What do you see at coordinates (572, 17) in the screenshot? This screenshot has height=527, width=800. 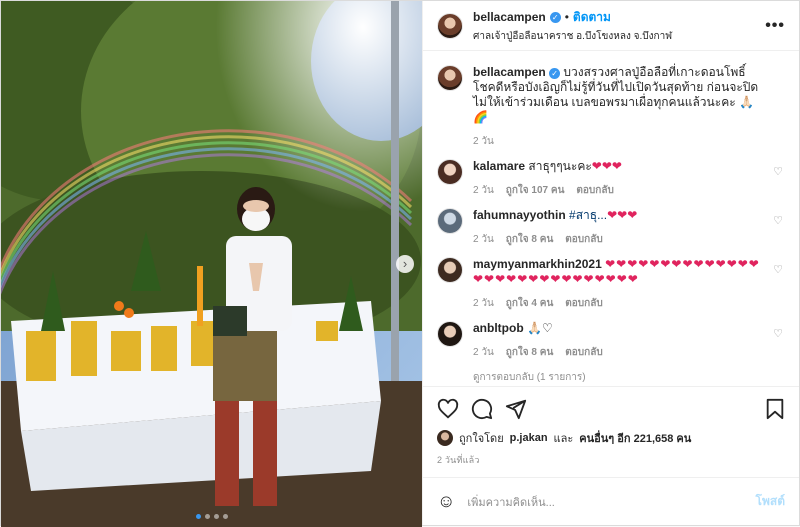 I see `header-username-row: bellacampen ✓ • ติดตาม` at bounding box center [572, 17].